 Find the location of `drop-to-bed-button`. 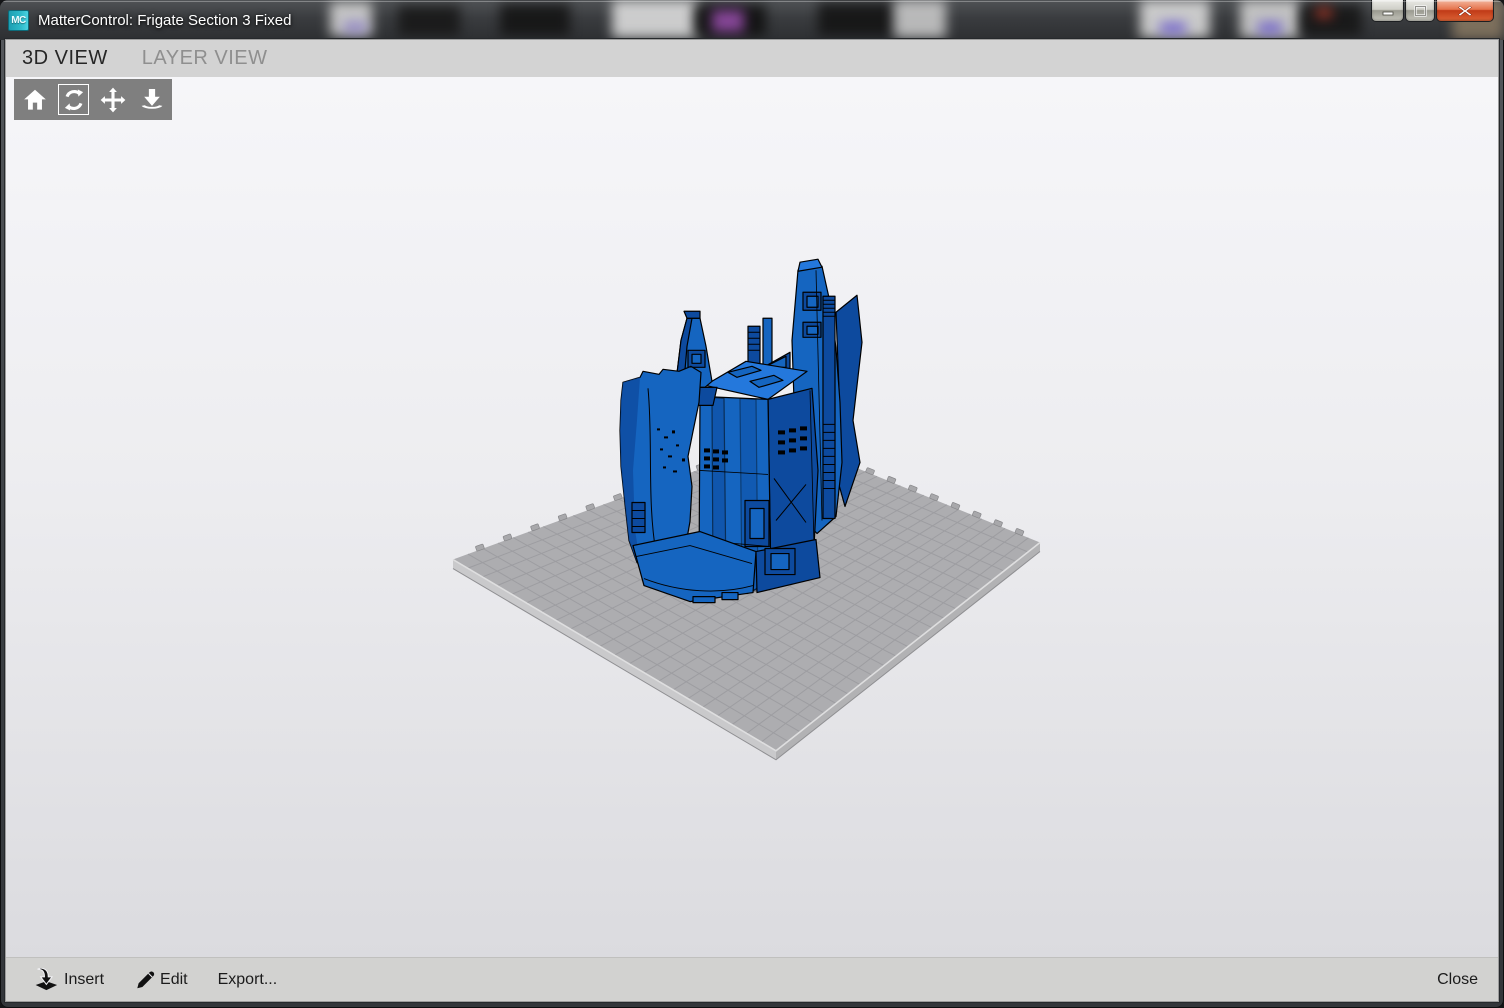

drop-to-bed-button is located at coordinates (151, 99).